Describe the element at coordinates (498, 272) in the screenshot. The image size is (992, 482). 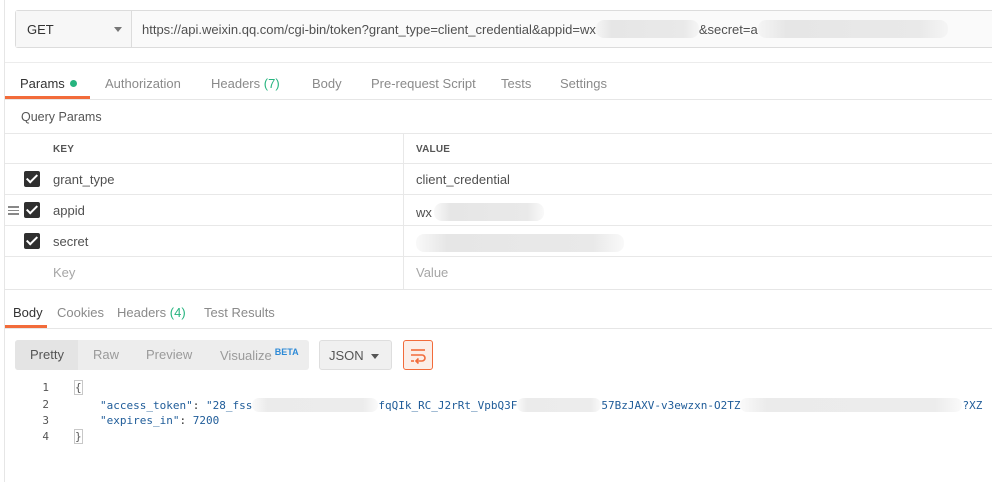
I see `table-row-new: Key Value` at that location.